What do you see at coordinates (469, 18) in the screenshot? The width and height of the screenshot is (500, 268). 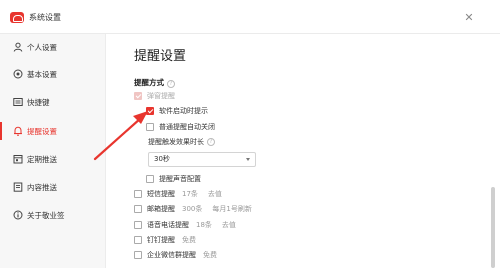 I see `close-button: ✕` at bounding box center [469, 18].